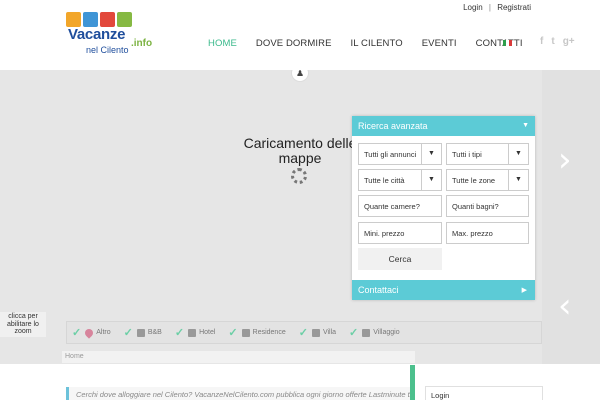 This screenshot has width=600, height=400. What do you see at coordinates (238, 357) in the screenshot?
I see `breadcrumb: Home` at bounding box center [238, 357].